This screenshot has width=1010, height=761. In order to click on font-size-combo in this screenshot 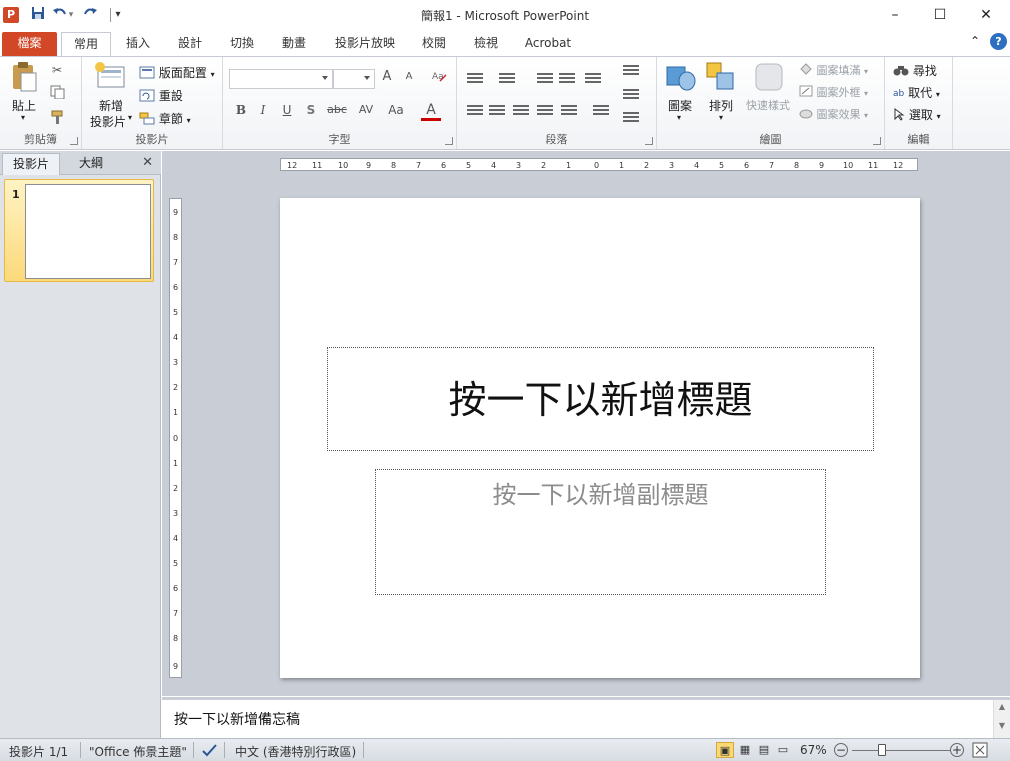, I will do `click(354, 79)`.